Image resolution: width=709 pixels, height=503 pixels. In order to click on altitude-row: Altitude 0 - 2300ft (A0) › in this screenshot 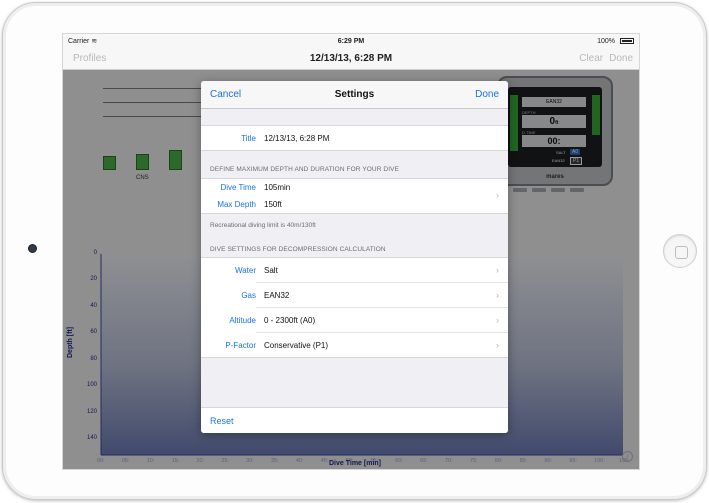, I will do `click(368, 320)`.